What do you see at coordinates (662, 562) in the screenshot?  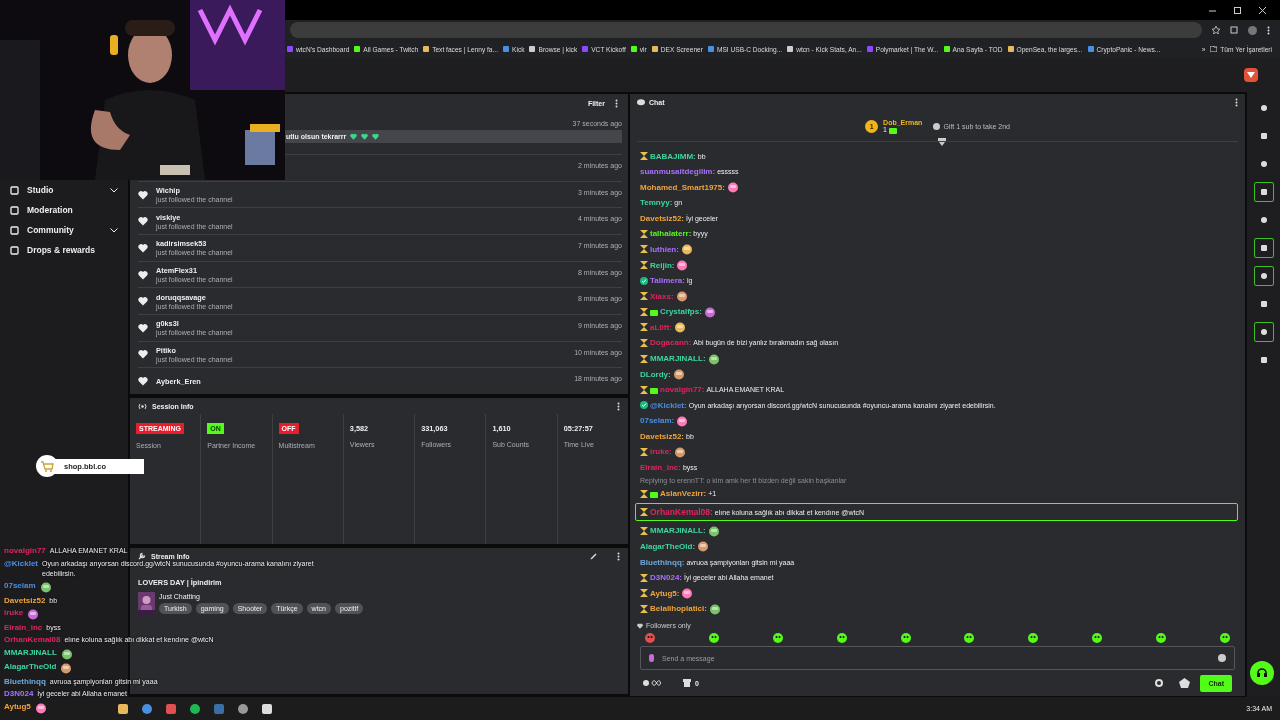 I see `chat-username: Bluethinqq:` at bounding box center [662, 562].